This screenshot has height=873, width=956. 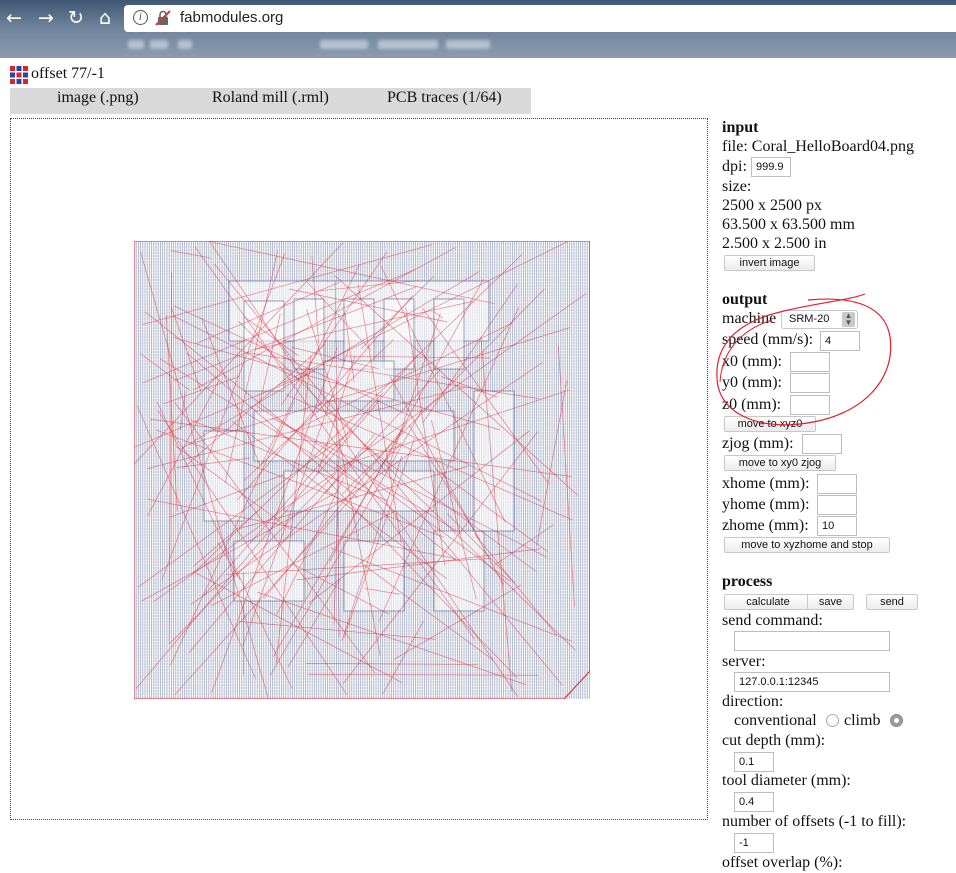 I want to click on conventional-radio, so click(x=832, y=720).